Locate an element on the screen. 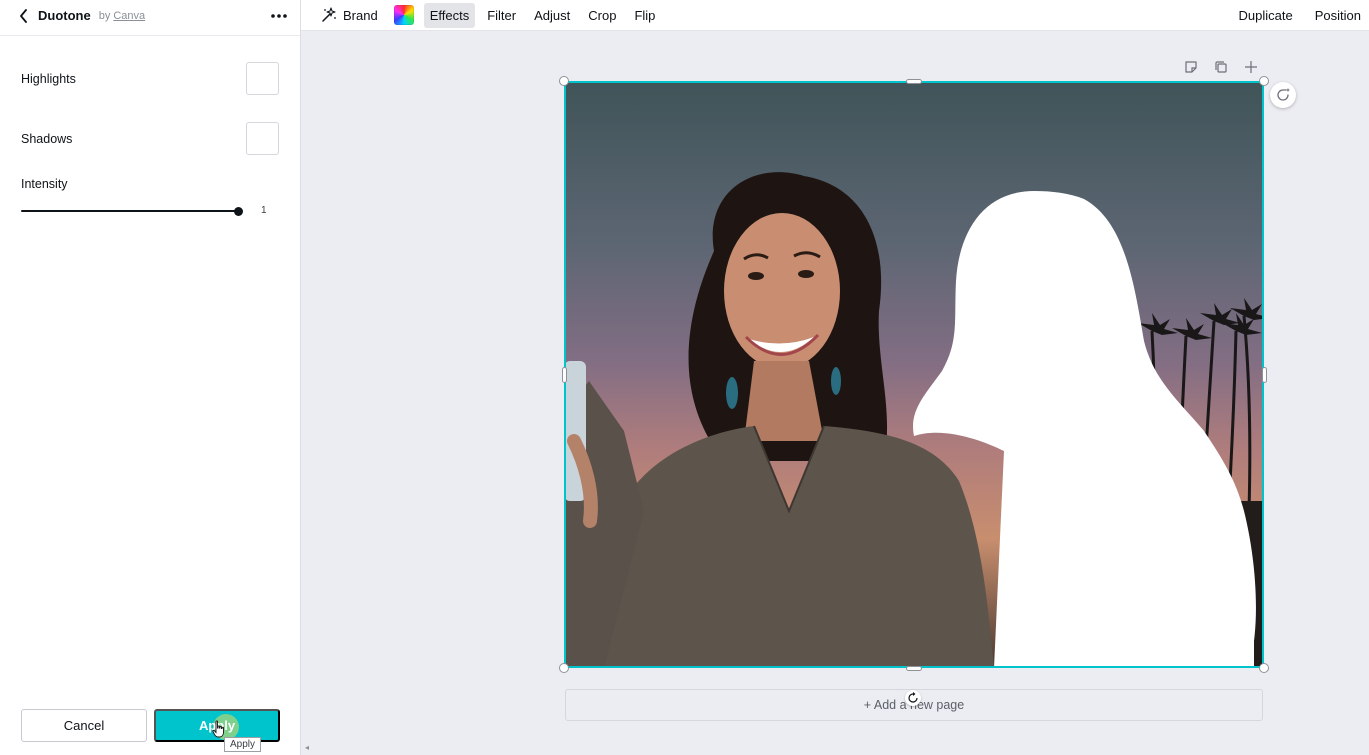 This screenshot has height=755, width=1369. resize-handle-bottom-left is located at coordinates (564, 668).